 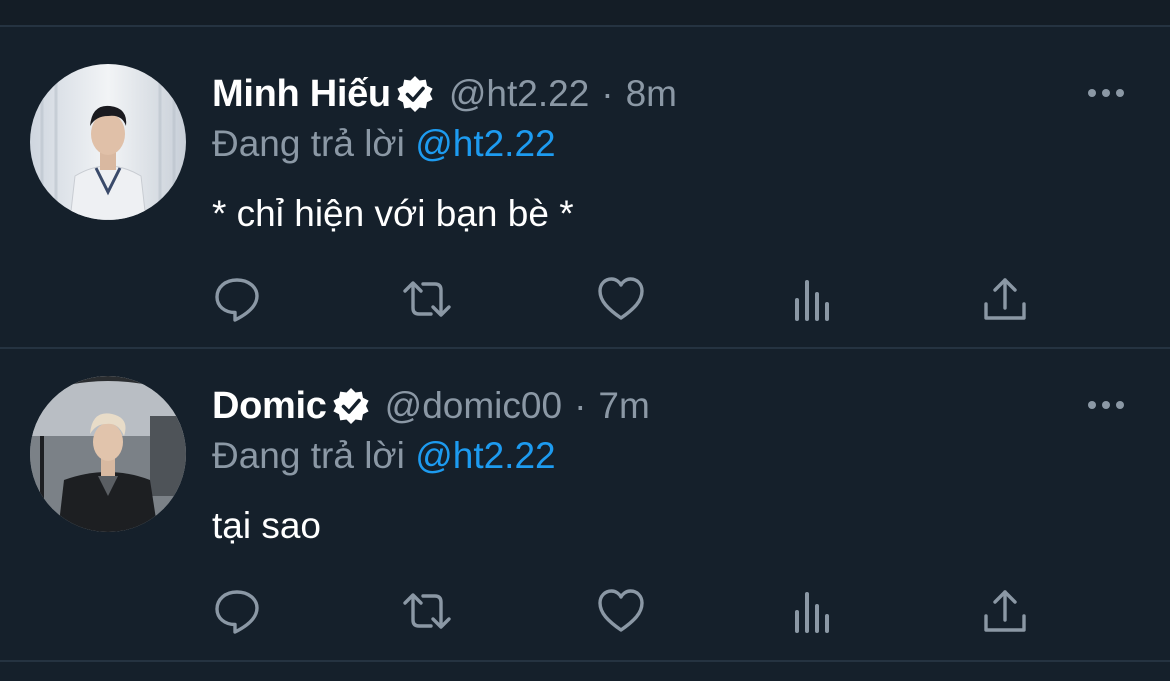 I want to click on author-handle: @ht2.22, so click(x=519, y=94).